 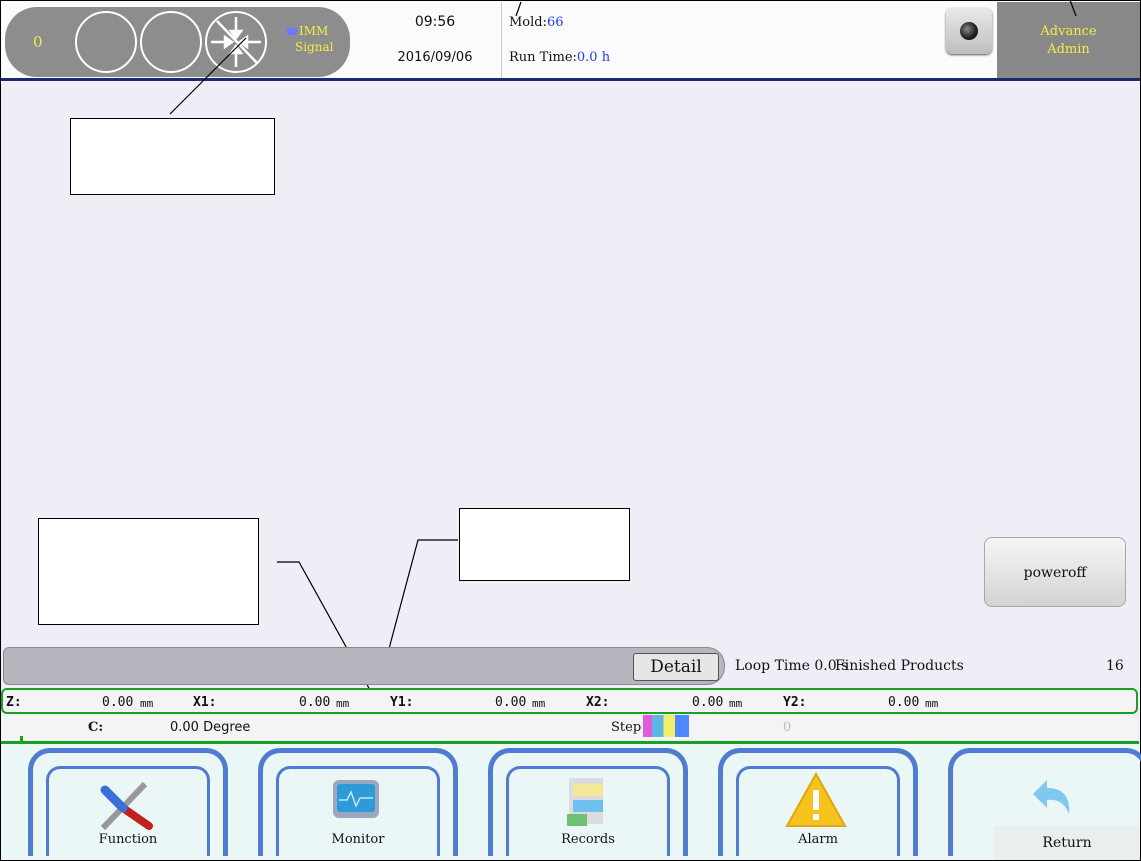 What do you see at coordinates (598, 702) in the screenshot?
I see `axis-x2-label: X2:` at bounding box center [598, 702].